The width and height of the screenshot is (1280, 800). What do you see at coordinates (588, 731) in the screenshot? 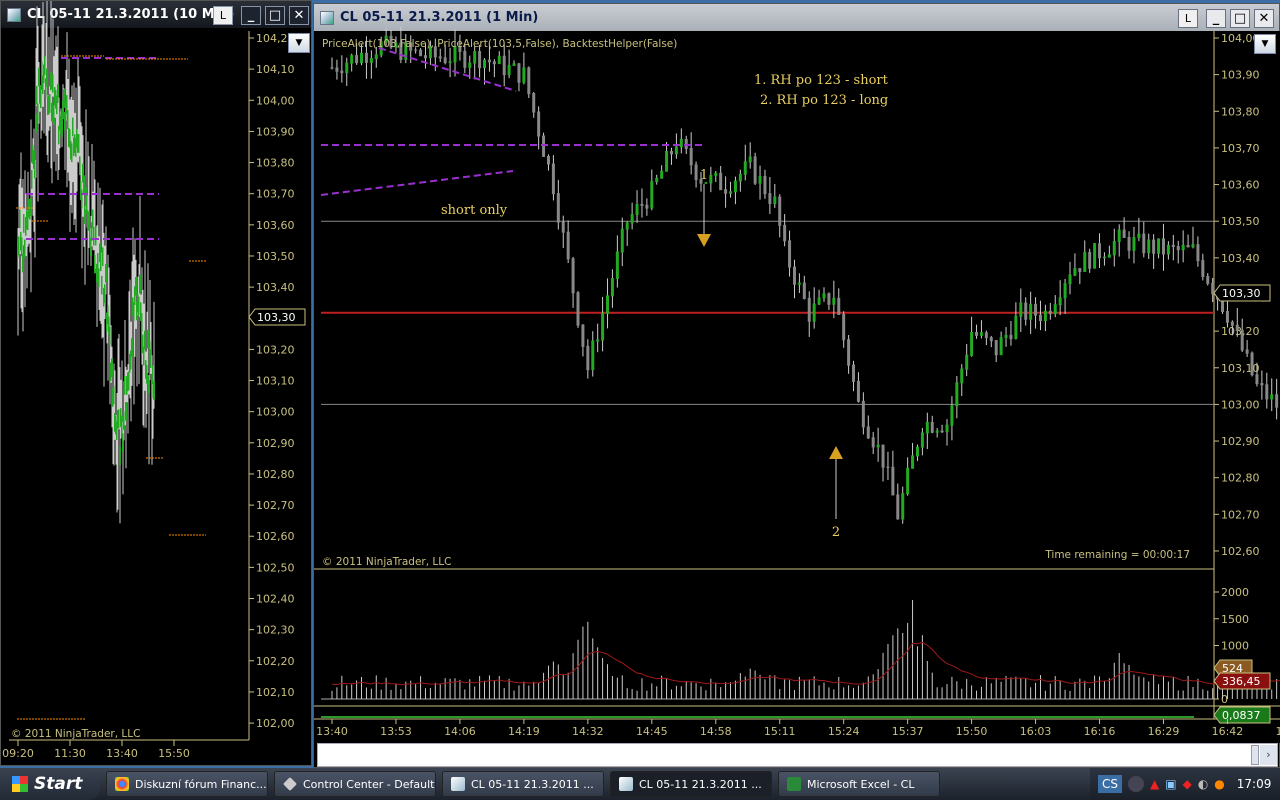
I see `time-label: 14:32` at bounding box center [588, 731].